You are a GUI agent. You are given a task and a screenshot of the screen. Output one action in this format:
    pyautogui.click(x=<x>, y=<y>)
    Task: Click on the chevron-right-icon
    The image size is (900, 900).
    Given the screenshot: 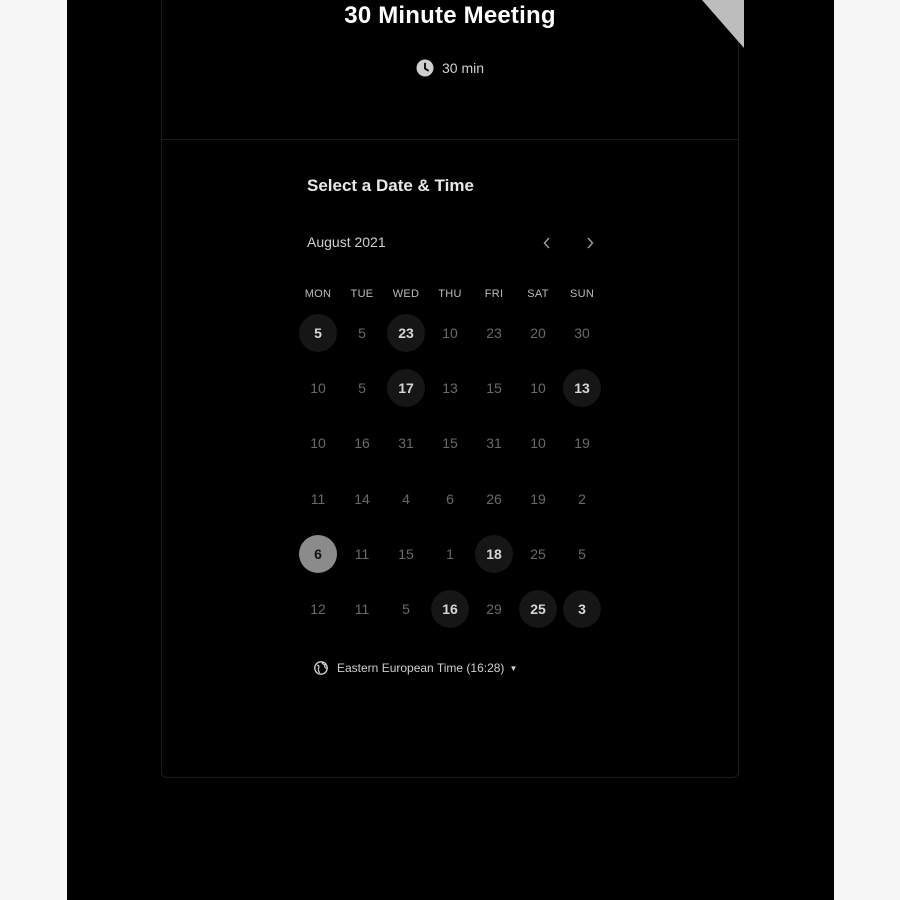 What is the action you would take?
    pyautogui.click(x=590, y=243)
    